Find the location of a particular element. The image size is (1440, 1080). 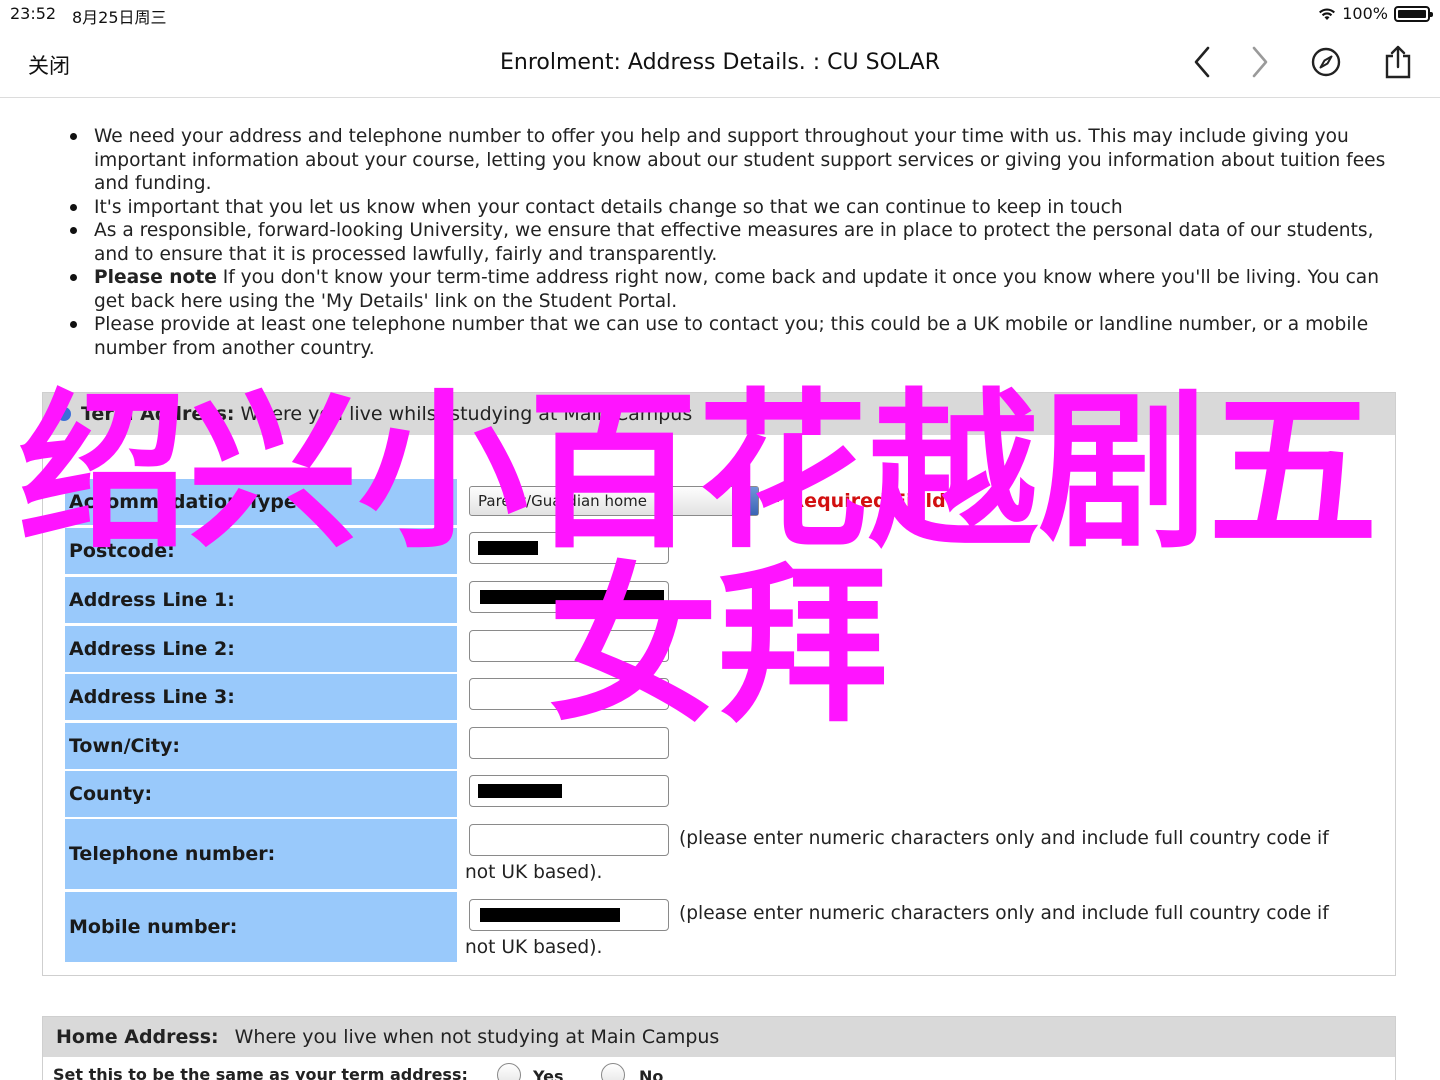

battery-percent: 100% is located at coordinates (1365, 13).